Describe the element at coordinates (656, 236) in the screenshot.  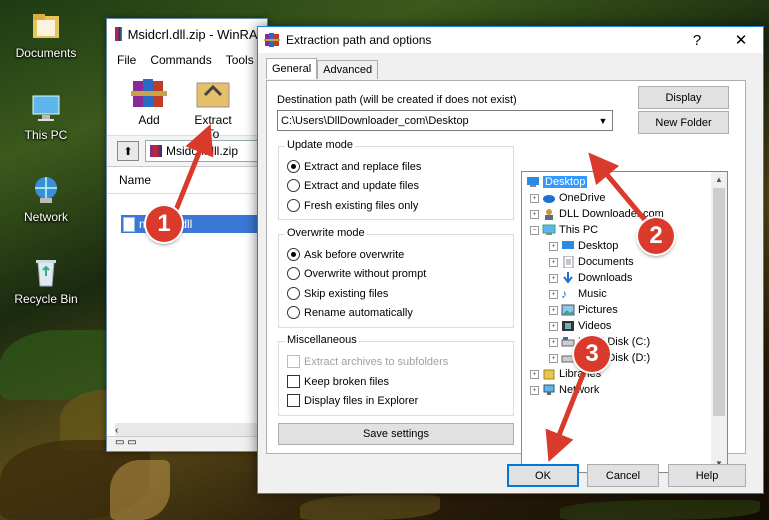
I see `annotation-badge-2: 2` at that location.